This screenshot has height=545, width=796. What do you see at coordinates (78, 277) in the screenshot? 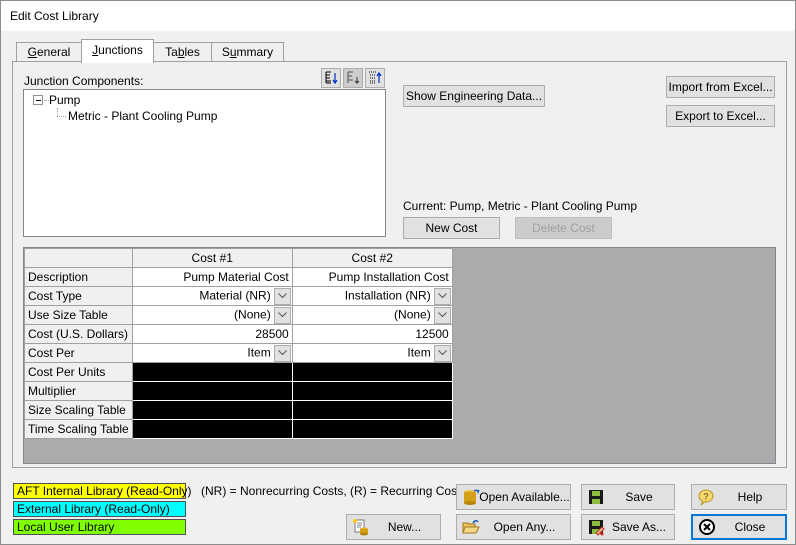
I see `row-header: Description` at bounding box center [78, 277].